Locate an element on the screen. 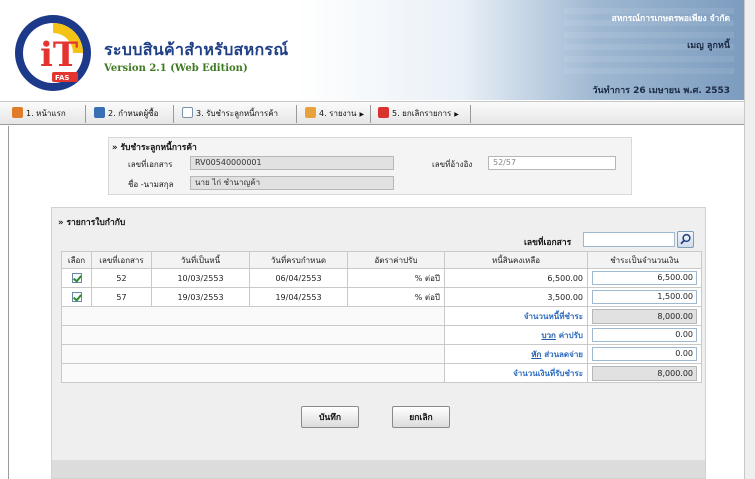 Image resolution: width=755 pixels, height=479 pixels. fee-link: บวก is located at coordinates (548, 335).